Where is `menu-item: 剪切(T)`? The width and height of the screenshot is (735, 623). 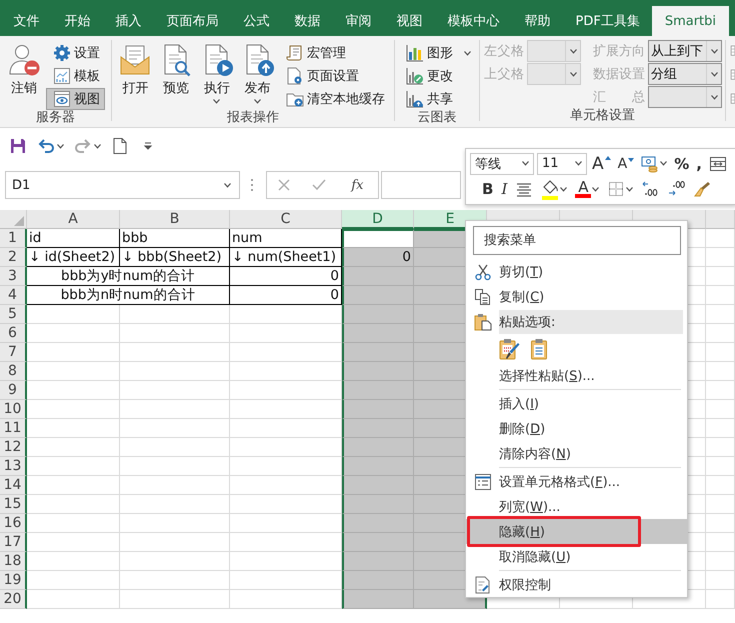
menu-item: 剪切(T) is located at coordinates (576, 271).